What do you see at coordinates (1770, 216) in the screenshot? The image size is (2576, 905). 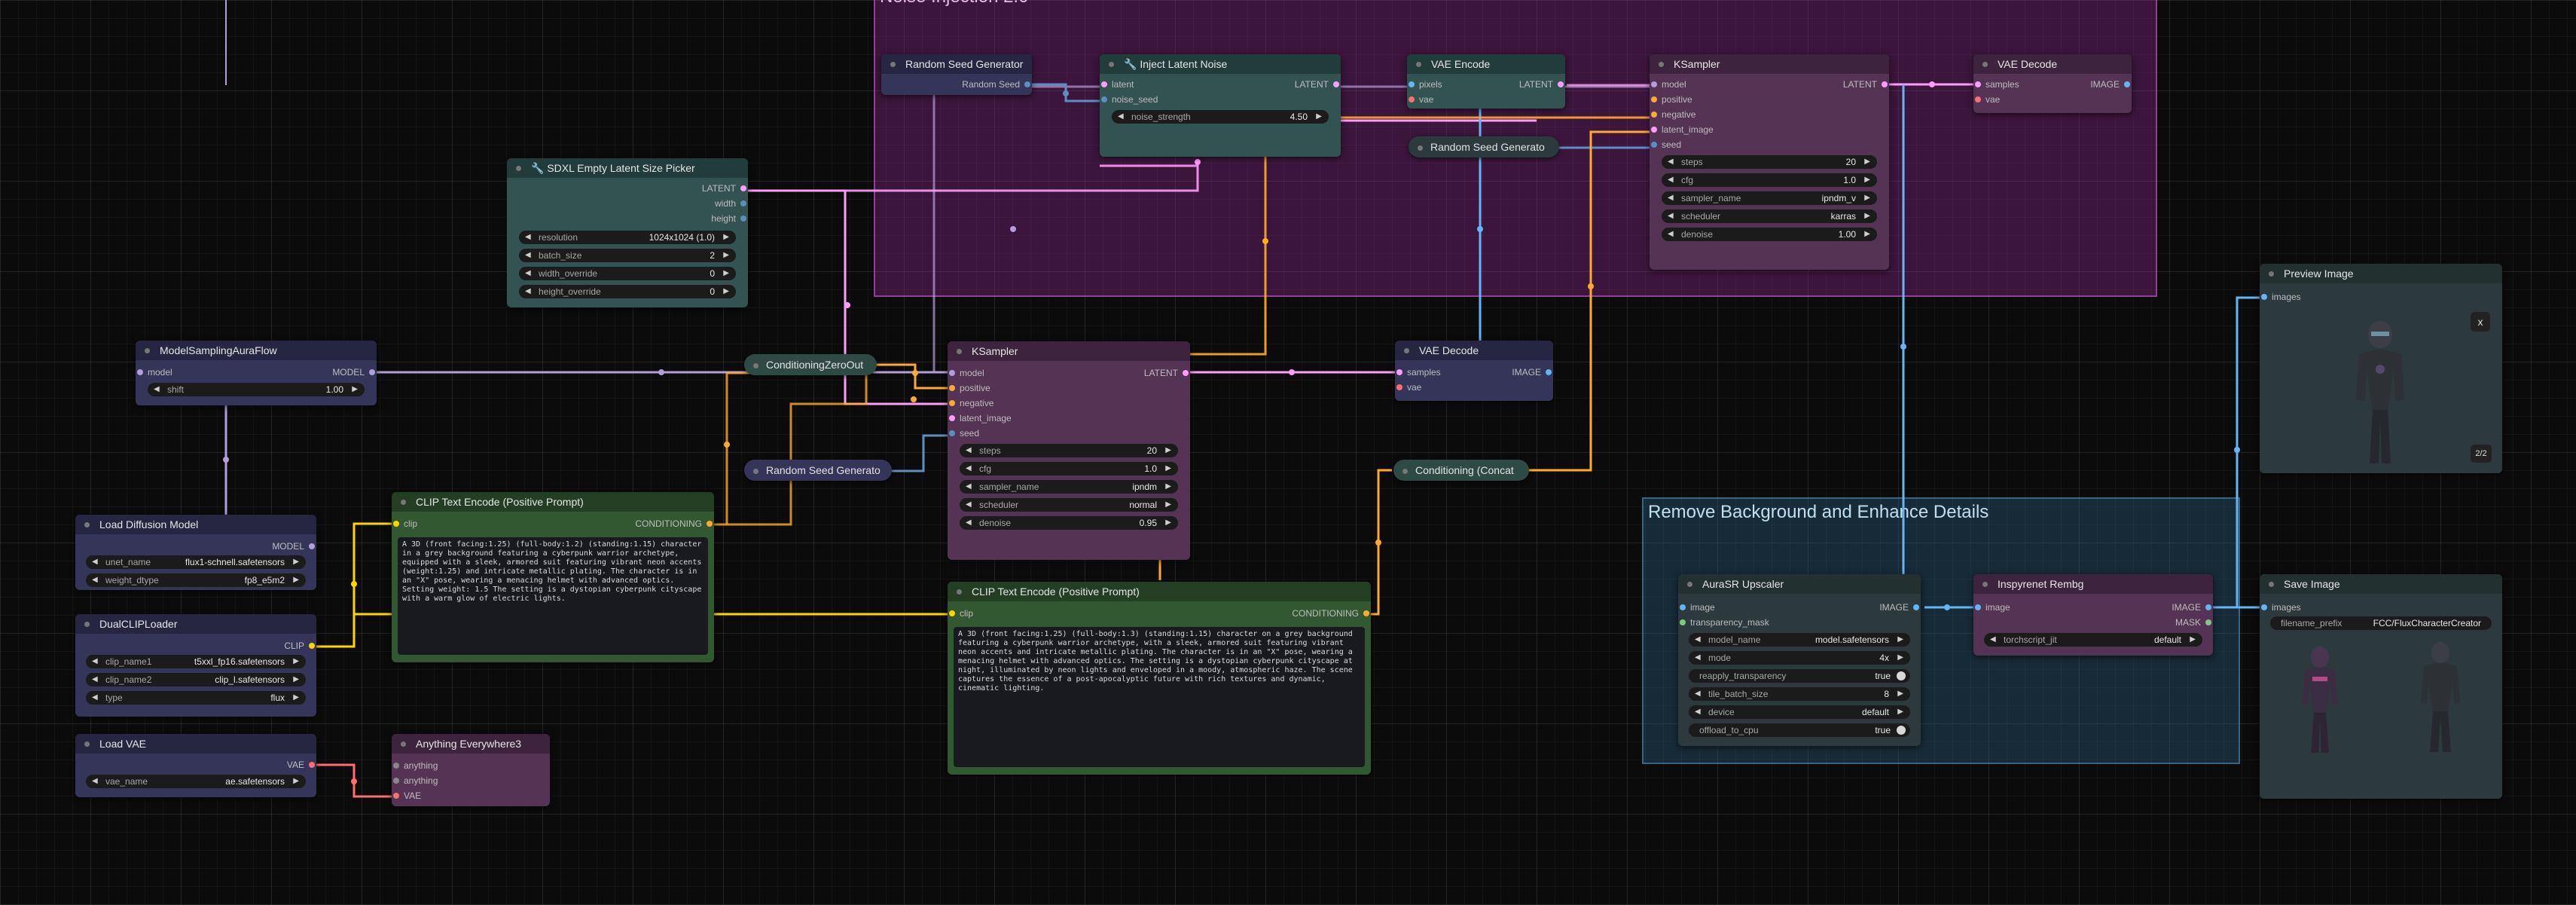 I see `widget-scheduler: ◀ scheduler karras ▶` at bounding box center [1770, 216].